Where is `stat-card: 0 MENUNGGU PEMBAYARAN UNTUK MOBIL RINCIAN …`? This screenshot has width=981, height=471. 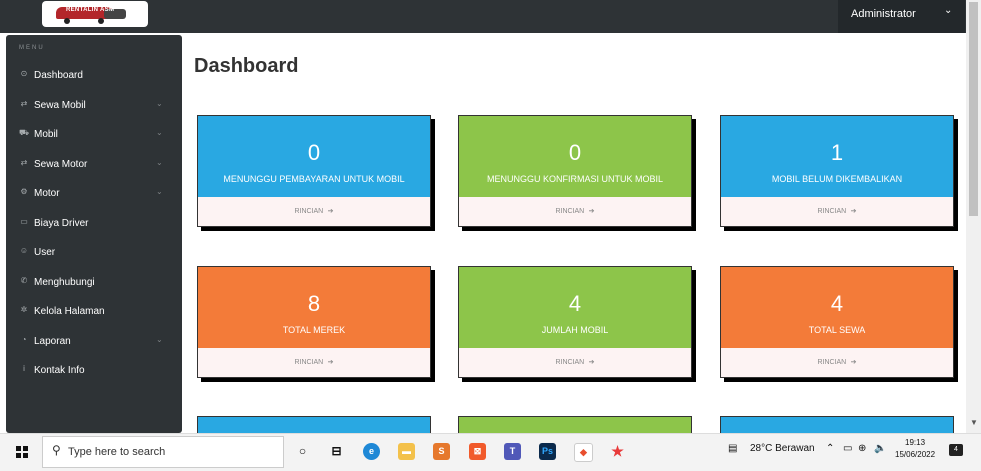
stat-card: 0 MENUNGGU PEMBAYARAN UNTUK MOBIL RINCIAN … is located at coordinates (314, 171).